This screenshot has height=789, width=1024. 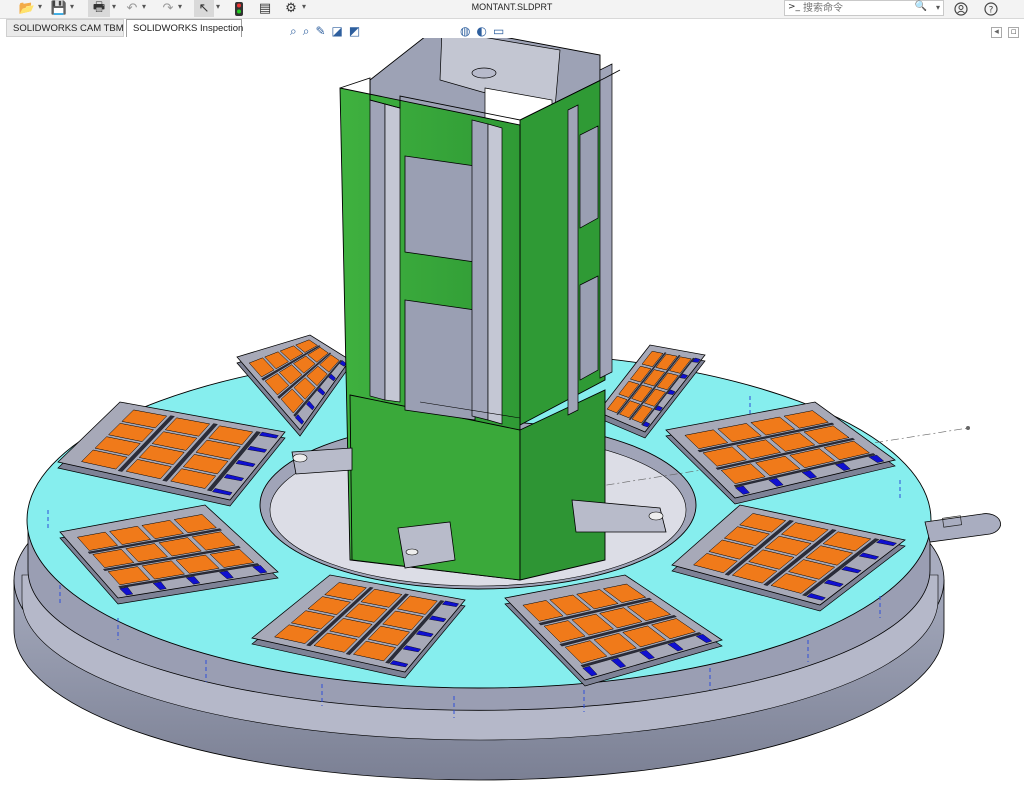 What do you see at coordinates (320, 31) in the screenshot?
I see `previous-view-icon: ✎` at bounding box center [320, 31].